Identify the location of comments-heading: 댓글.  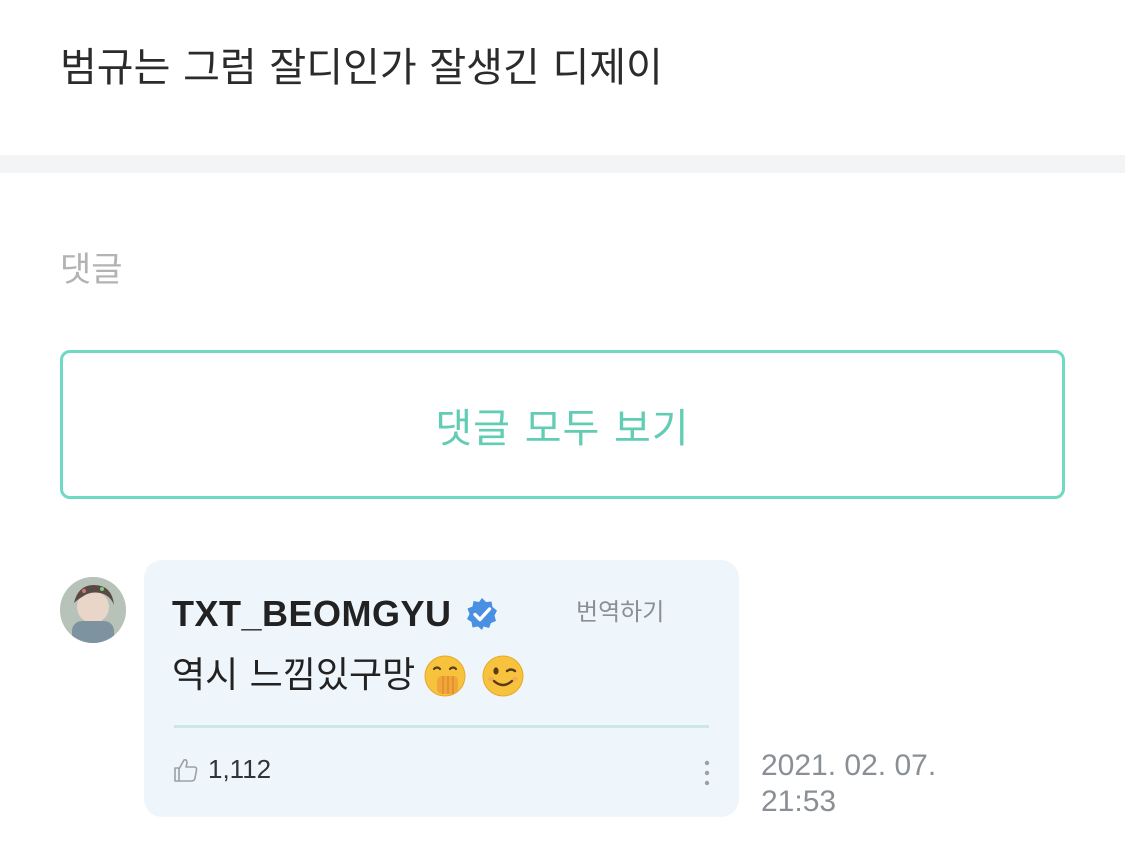
(91, 270).